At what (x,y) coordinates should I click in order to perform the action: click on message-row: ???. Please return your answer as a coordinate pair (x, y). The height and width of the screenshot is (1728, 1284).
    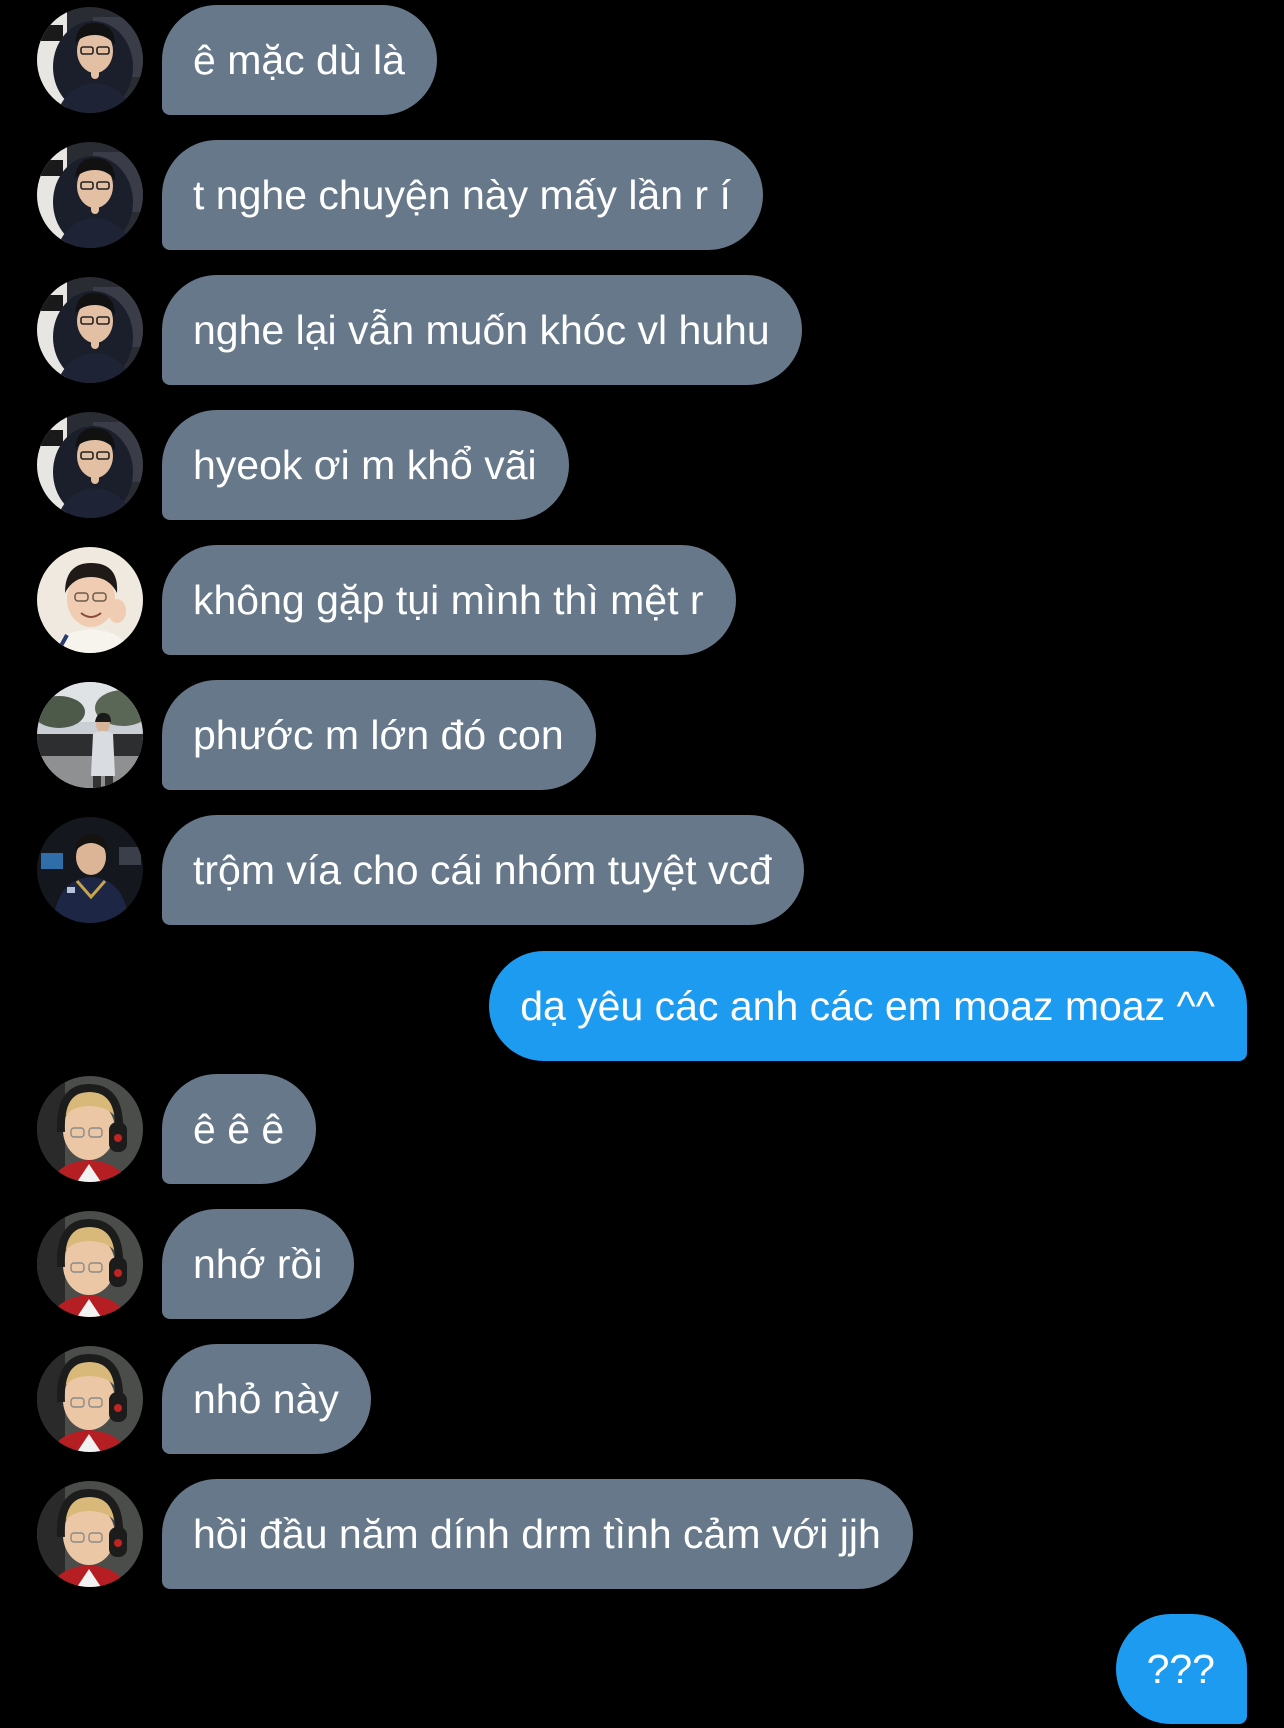
    Looking at the image, I should click on (642, 1669).